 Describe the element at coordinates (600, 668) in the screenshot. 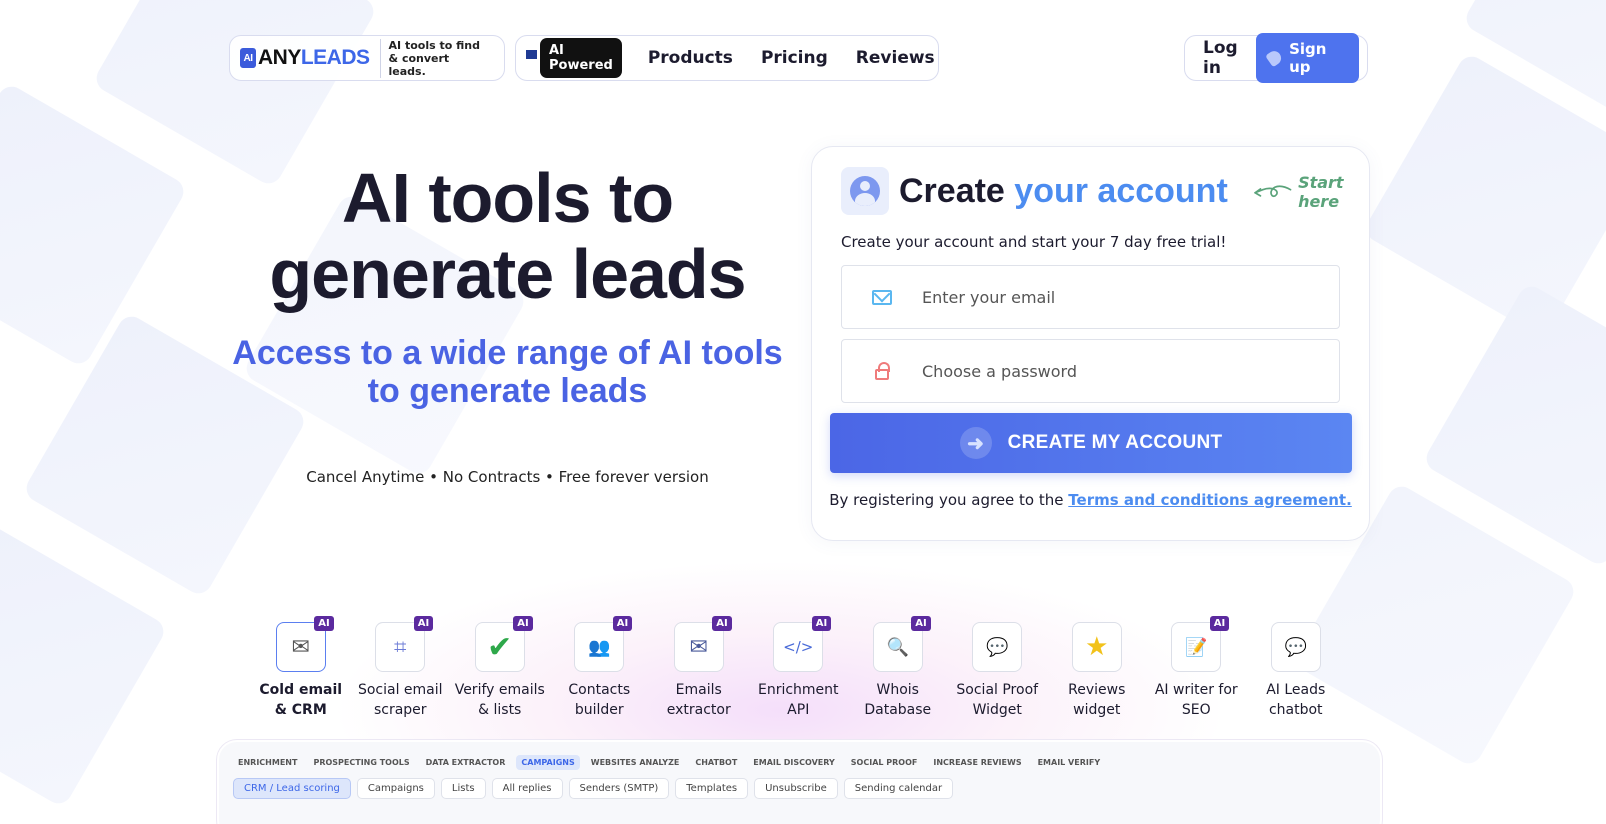

I see `tool-contacts-builder: 👥 AI Contacts builder` at that location.